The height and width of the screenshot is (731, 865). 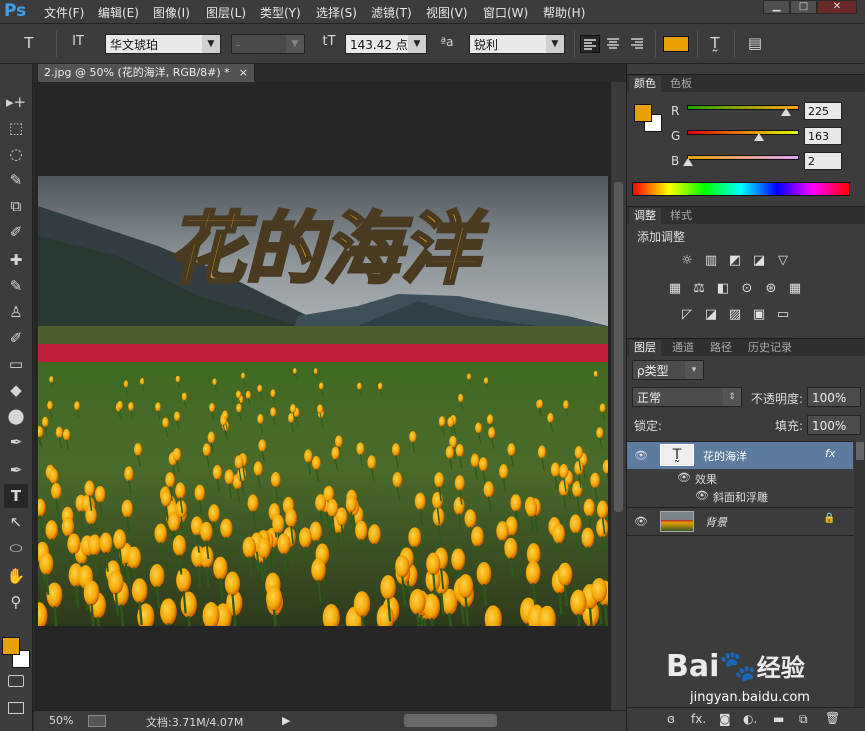 I want to click on levels-adjustment-icon: ▥, so click(x=711, y=261).